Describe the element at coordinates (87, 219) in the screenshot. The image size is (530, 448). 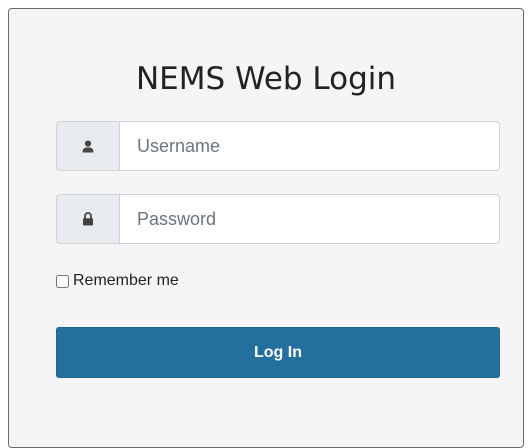
I see `lock-icon` at that location.